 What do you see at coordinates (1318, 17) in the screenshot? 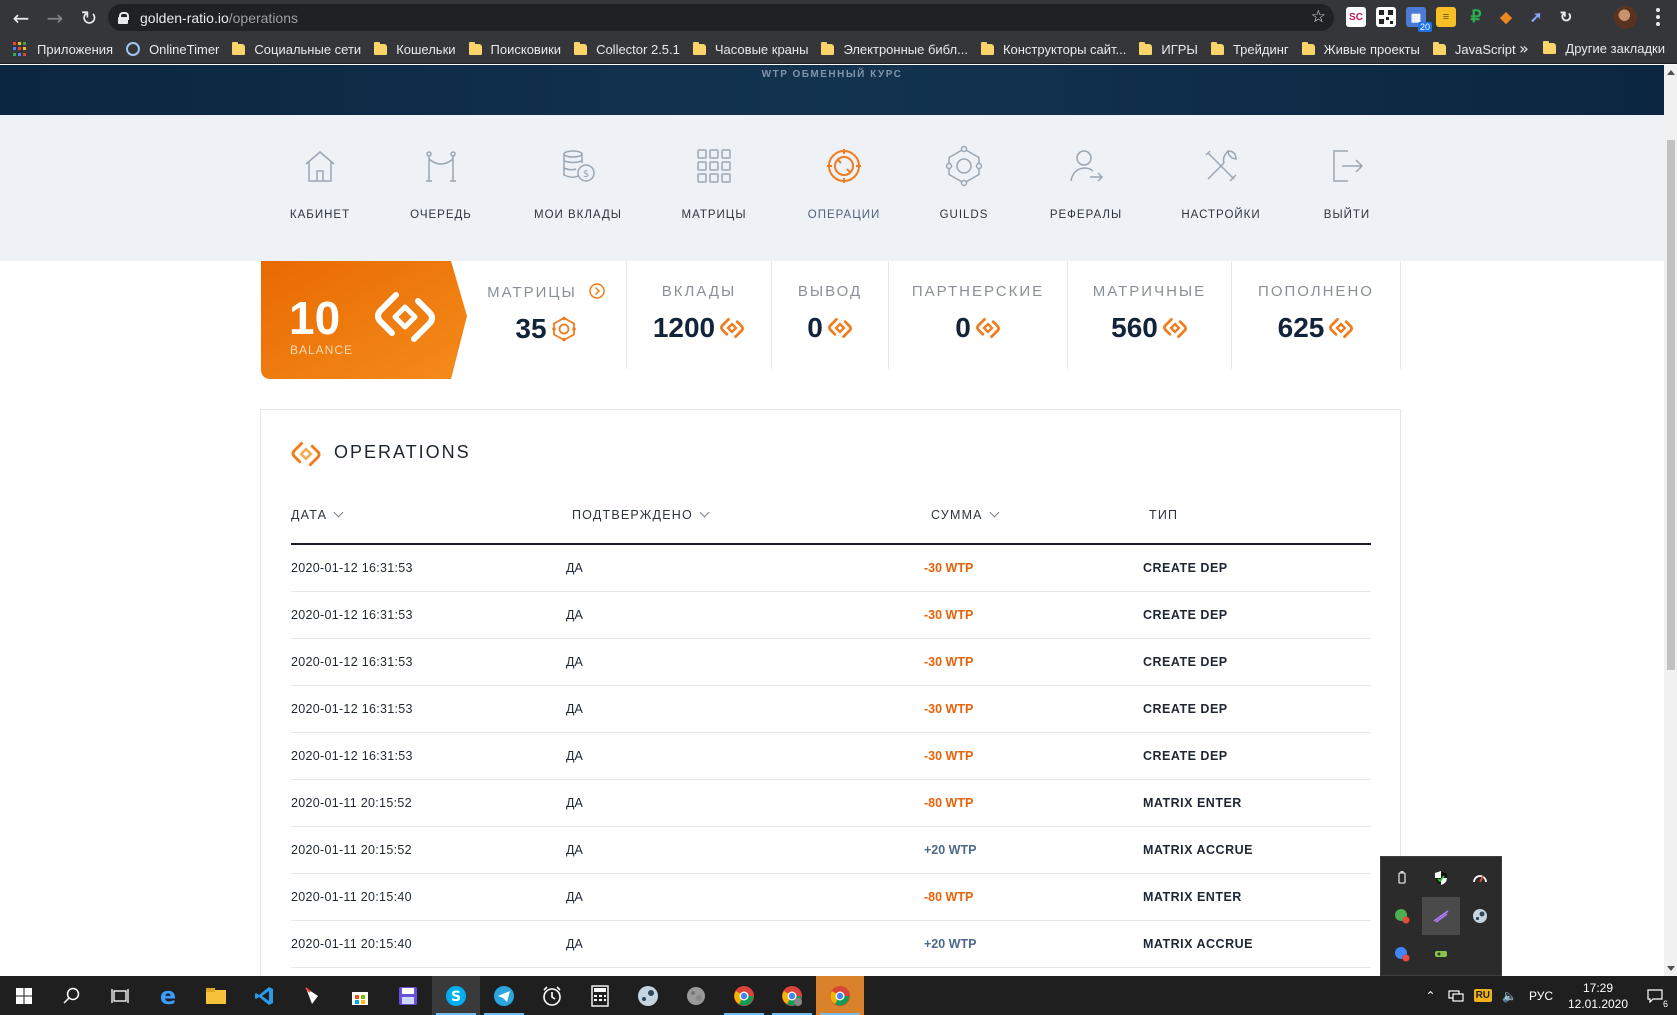
I see `bookmark-star-icon: ☆` at bounding box center [1318, 17].